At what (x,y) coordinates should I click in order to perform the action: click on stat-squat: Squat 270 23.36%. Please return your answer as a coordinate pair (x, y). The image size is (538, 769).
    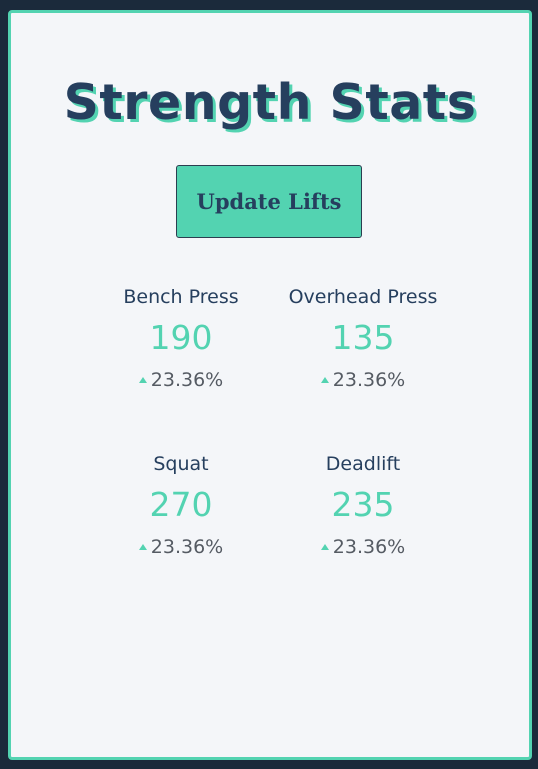
    Looking at the image, I should click on (181, 505).